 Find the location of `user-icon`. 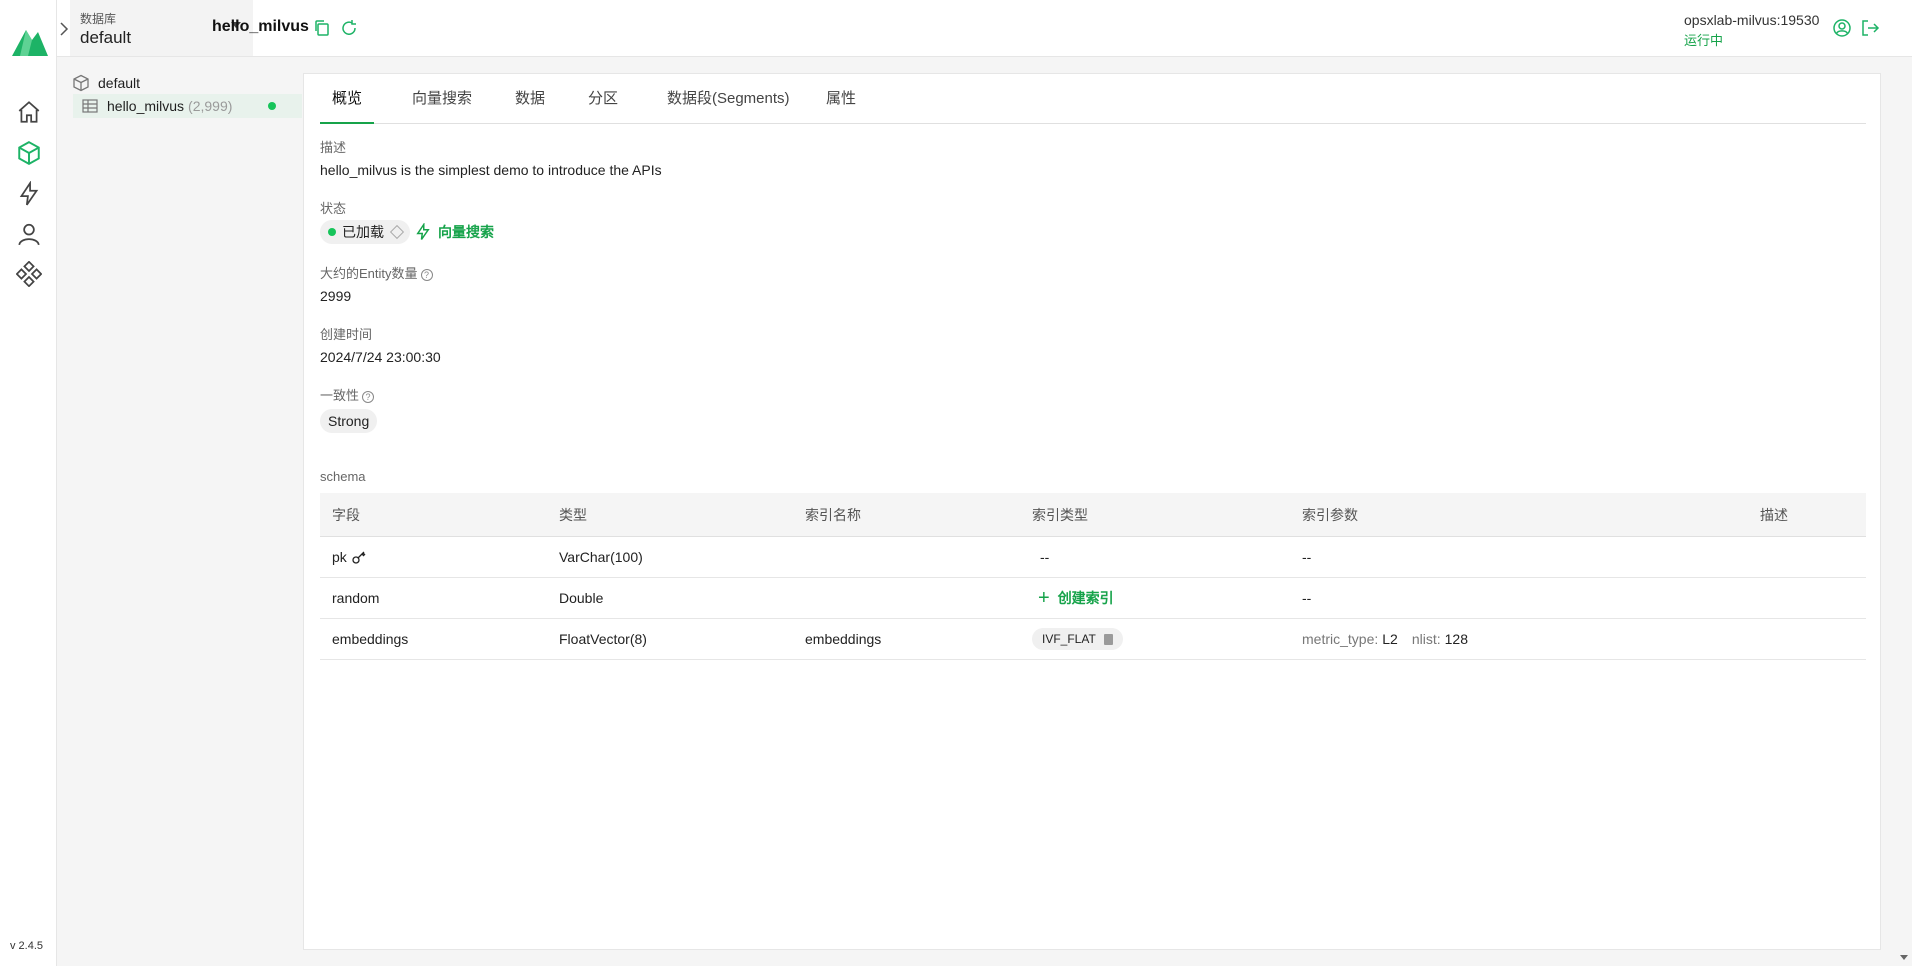

user-icon is located at coordinates (28, 234).